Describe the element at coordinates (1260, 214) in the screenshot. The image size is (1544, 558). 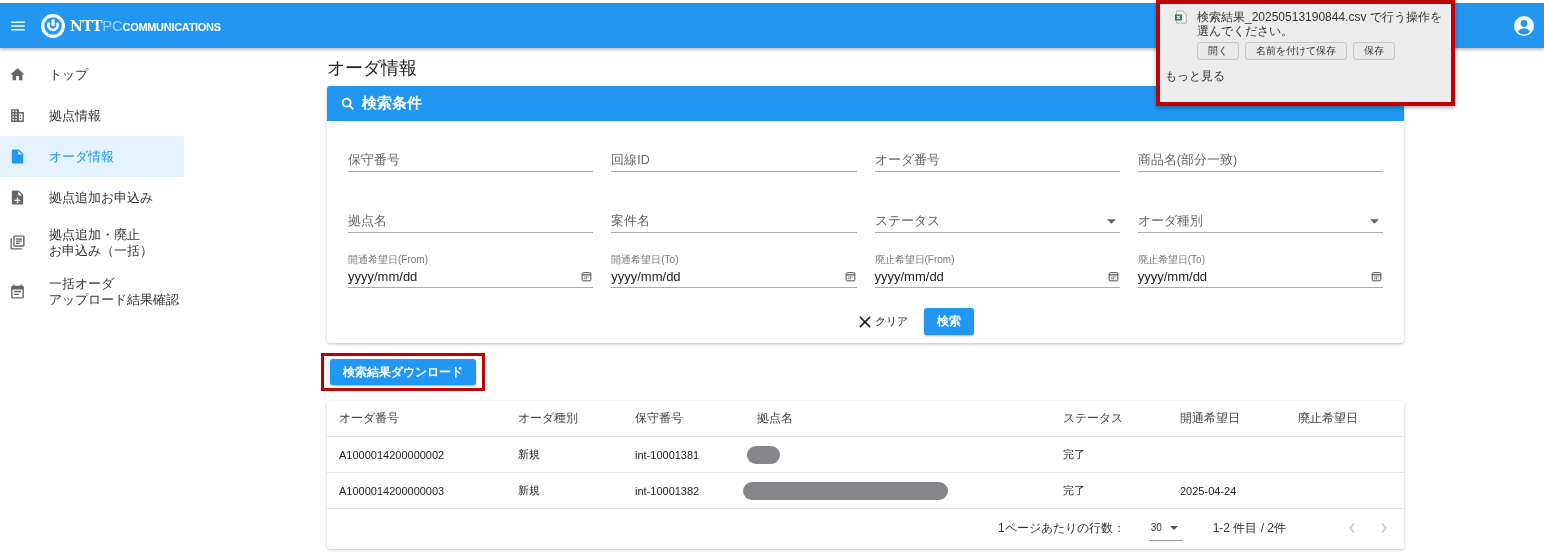
I see `input-field: オーダ種別` at that location.